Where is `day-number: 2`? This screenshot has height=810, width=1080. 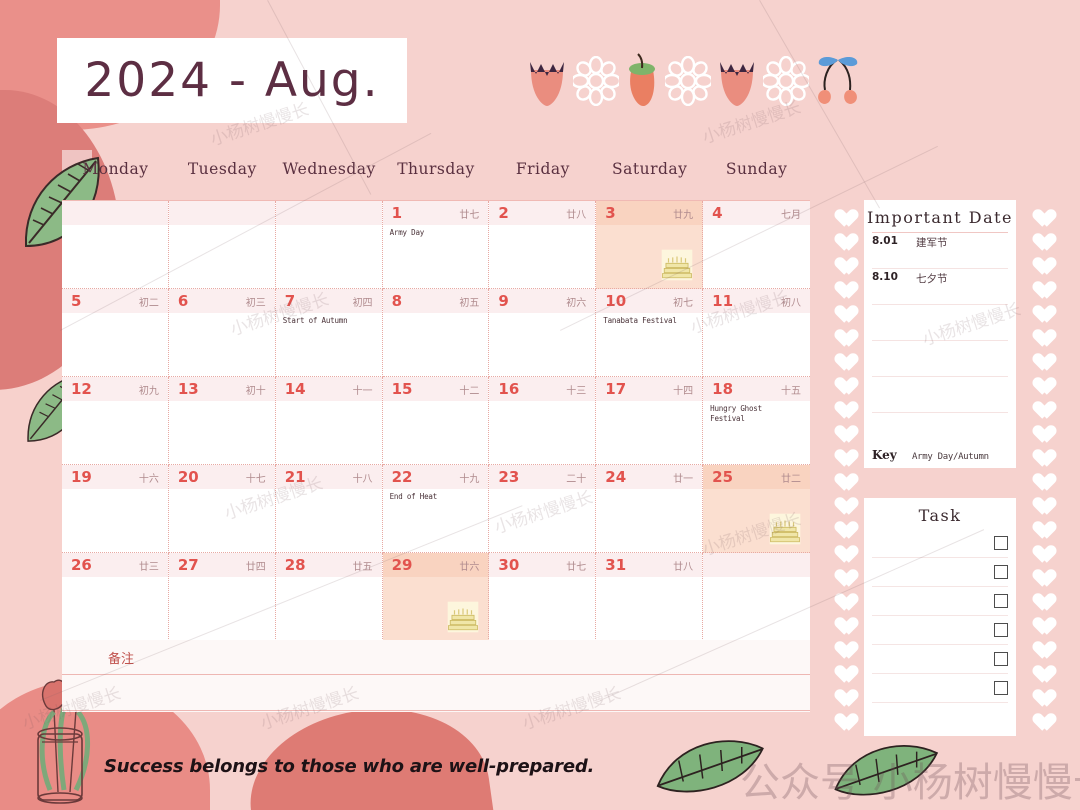 day-number: 2 is located at coordinates (503, 213).